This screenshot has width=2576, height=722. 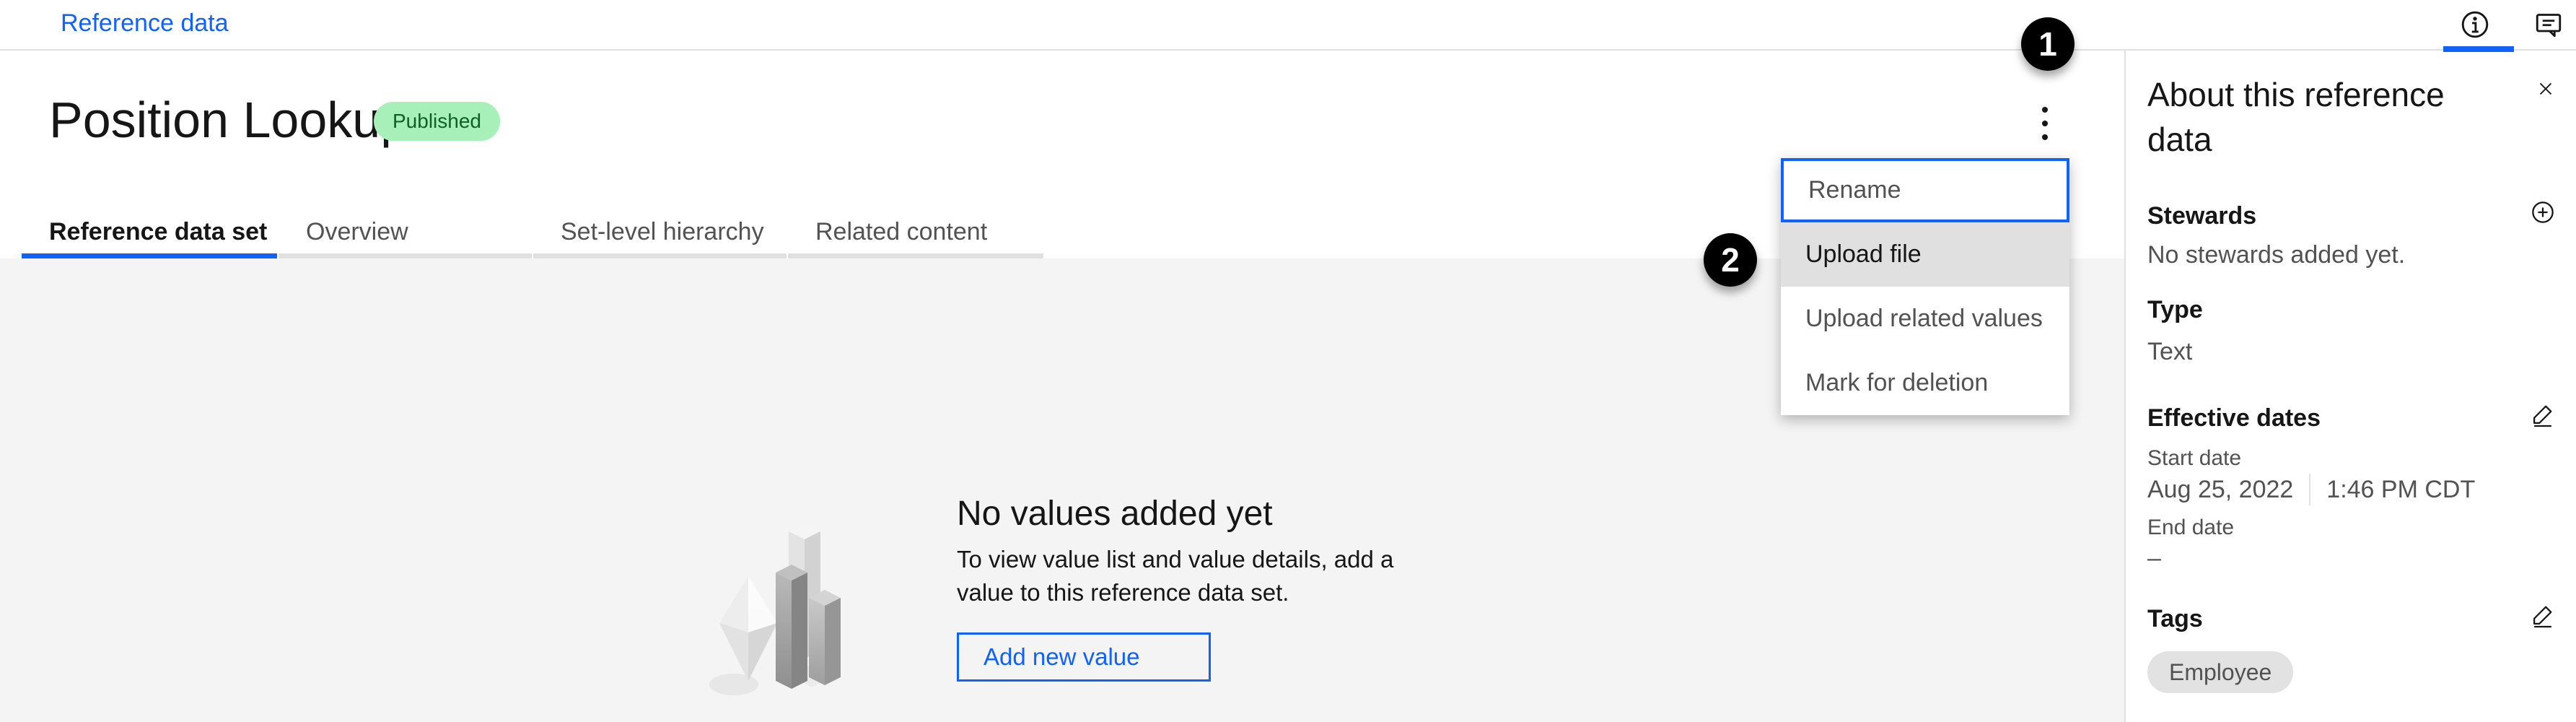 What do you see at coordinates (2170, 351) in the screenshot?
I see `type-value: Text` at bounding box center [2170, 351].